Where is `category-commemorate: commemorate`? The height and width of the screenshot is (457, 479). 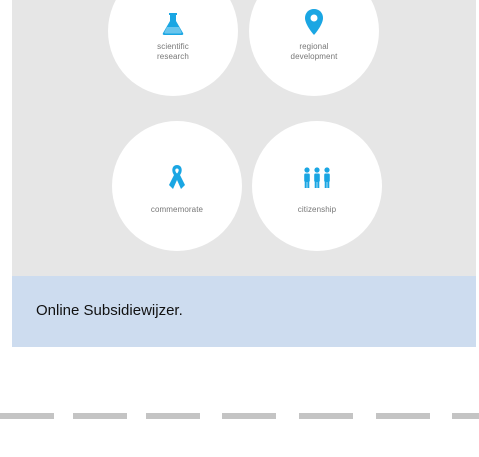 category-commemorate: commemorate is located at coordinates (177, 186).